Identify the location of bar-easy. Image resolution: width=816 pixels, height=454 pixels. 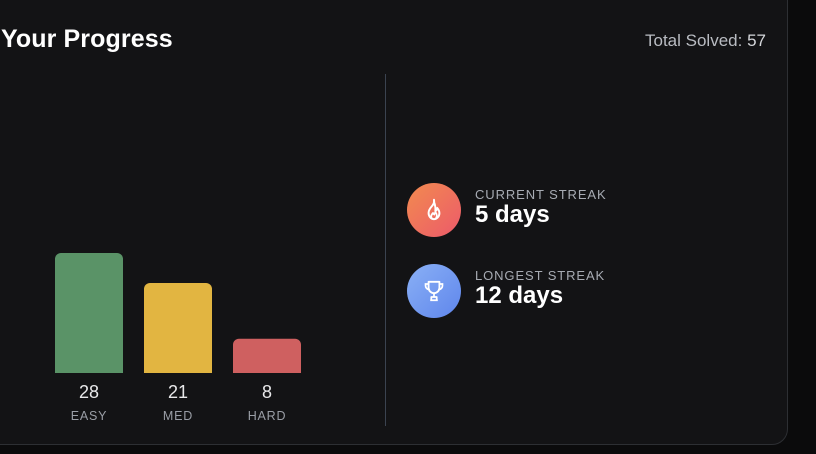
(89, 316).